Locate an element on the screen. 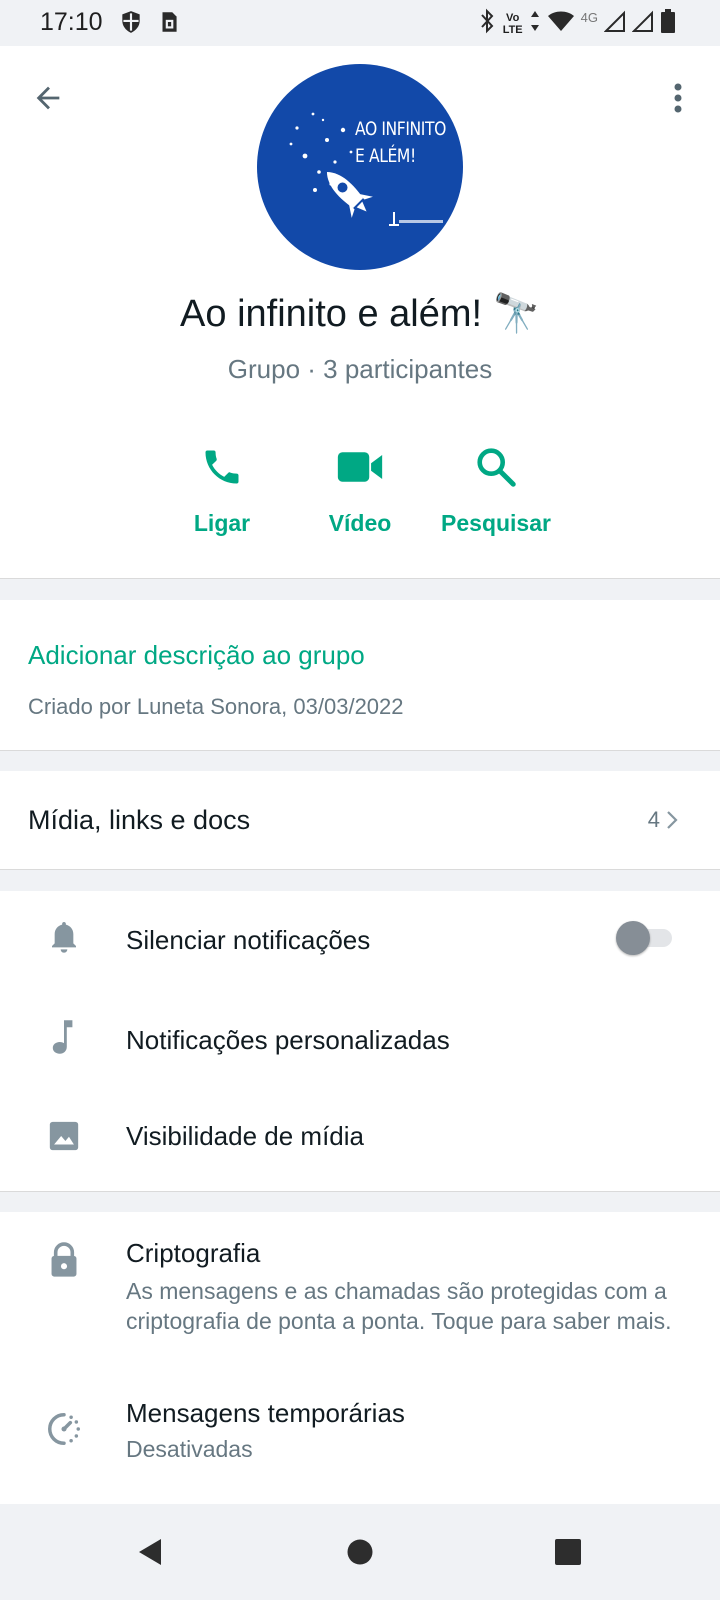 The height and width of the screenshot is (1600, 720). search-label: Pesquisar is located at coordinates (496, 523).